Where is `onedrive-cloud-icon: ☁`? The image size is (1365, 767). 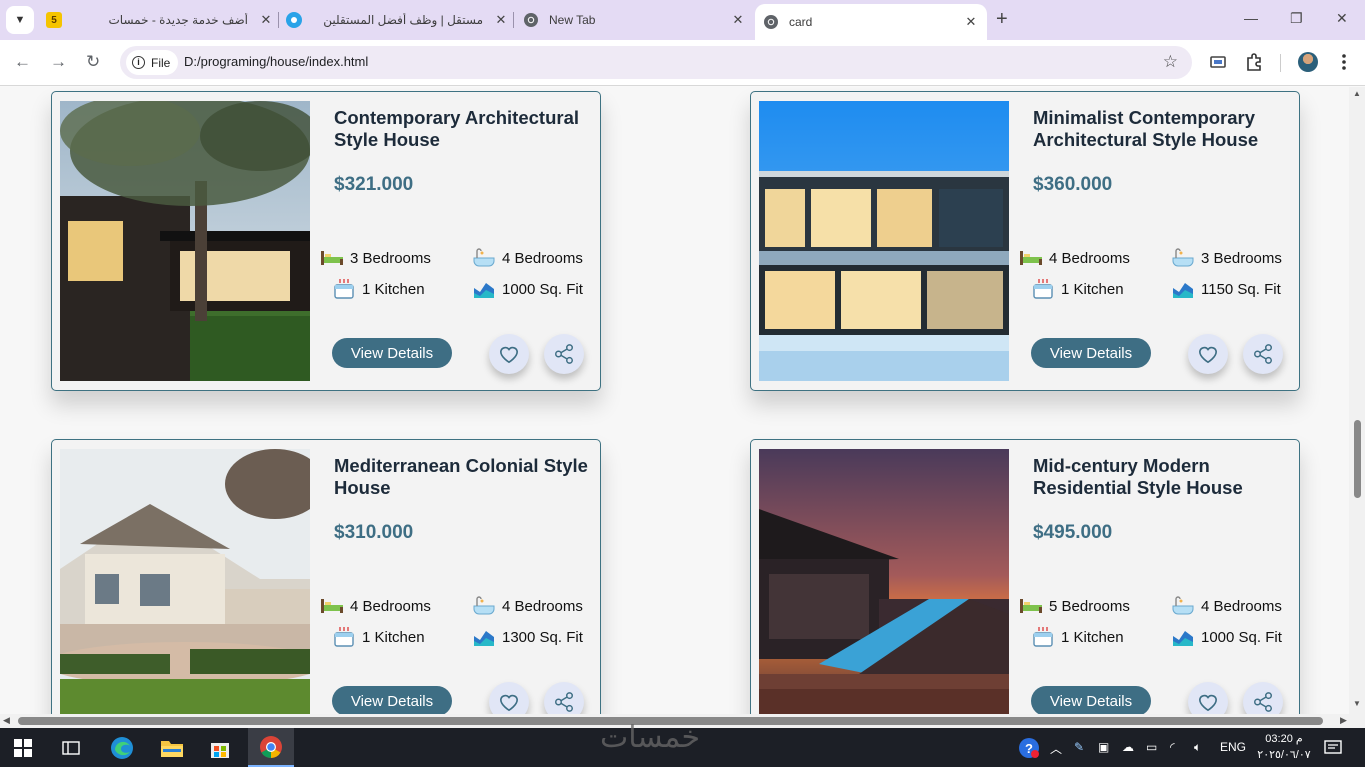
onedrive-cloud-icon: ☁ is located at coordinates (1128, 747).